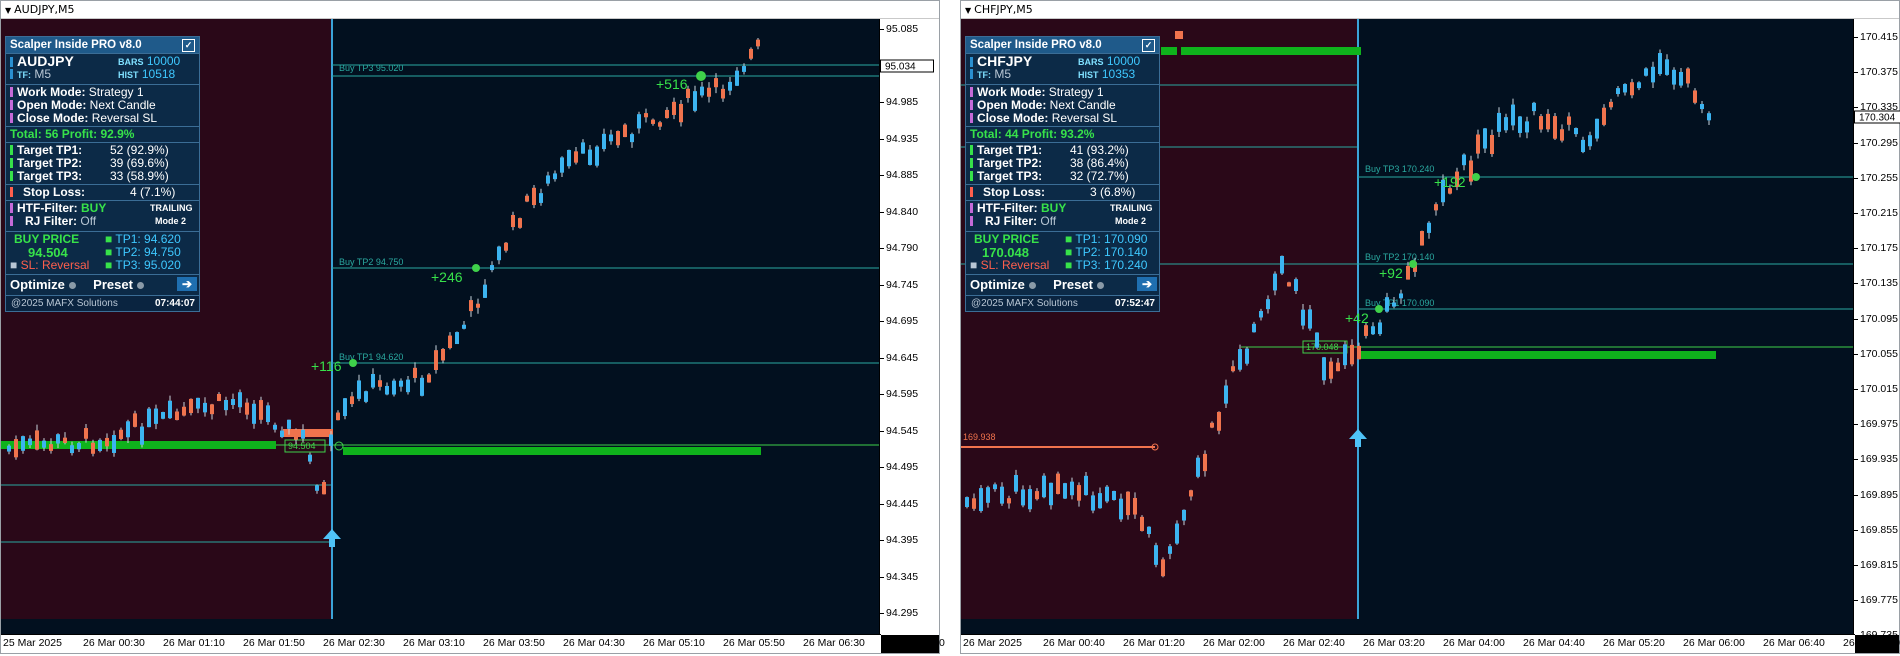 The image size is (1900, 656). I want to click on price-tick-label: 169.895, so click(1879, 494).